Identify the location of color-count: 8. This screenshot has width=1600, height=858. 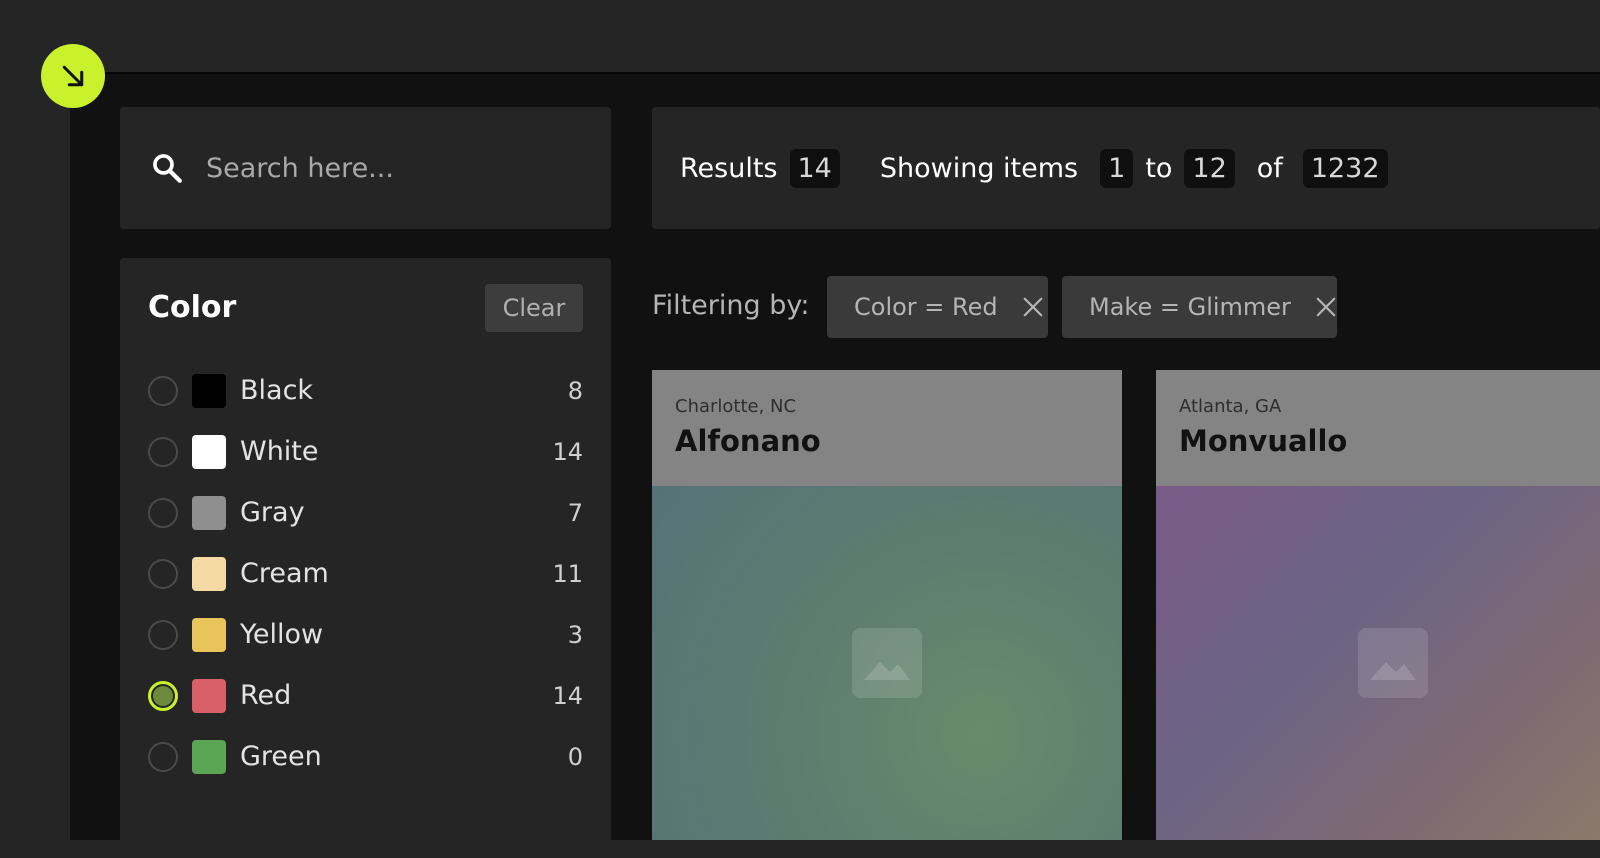
(575, 390).